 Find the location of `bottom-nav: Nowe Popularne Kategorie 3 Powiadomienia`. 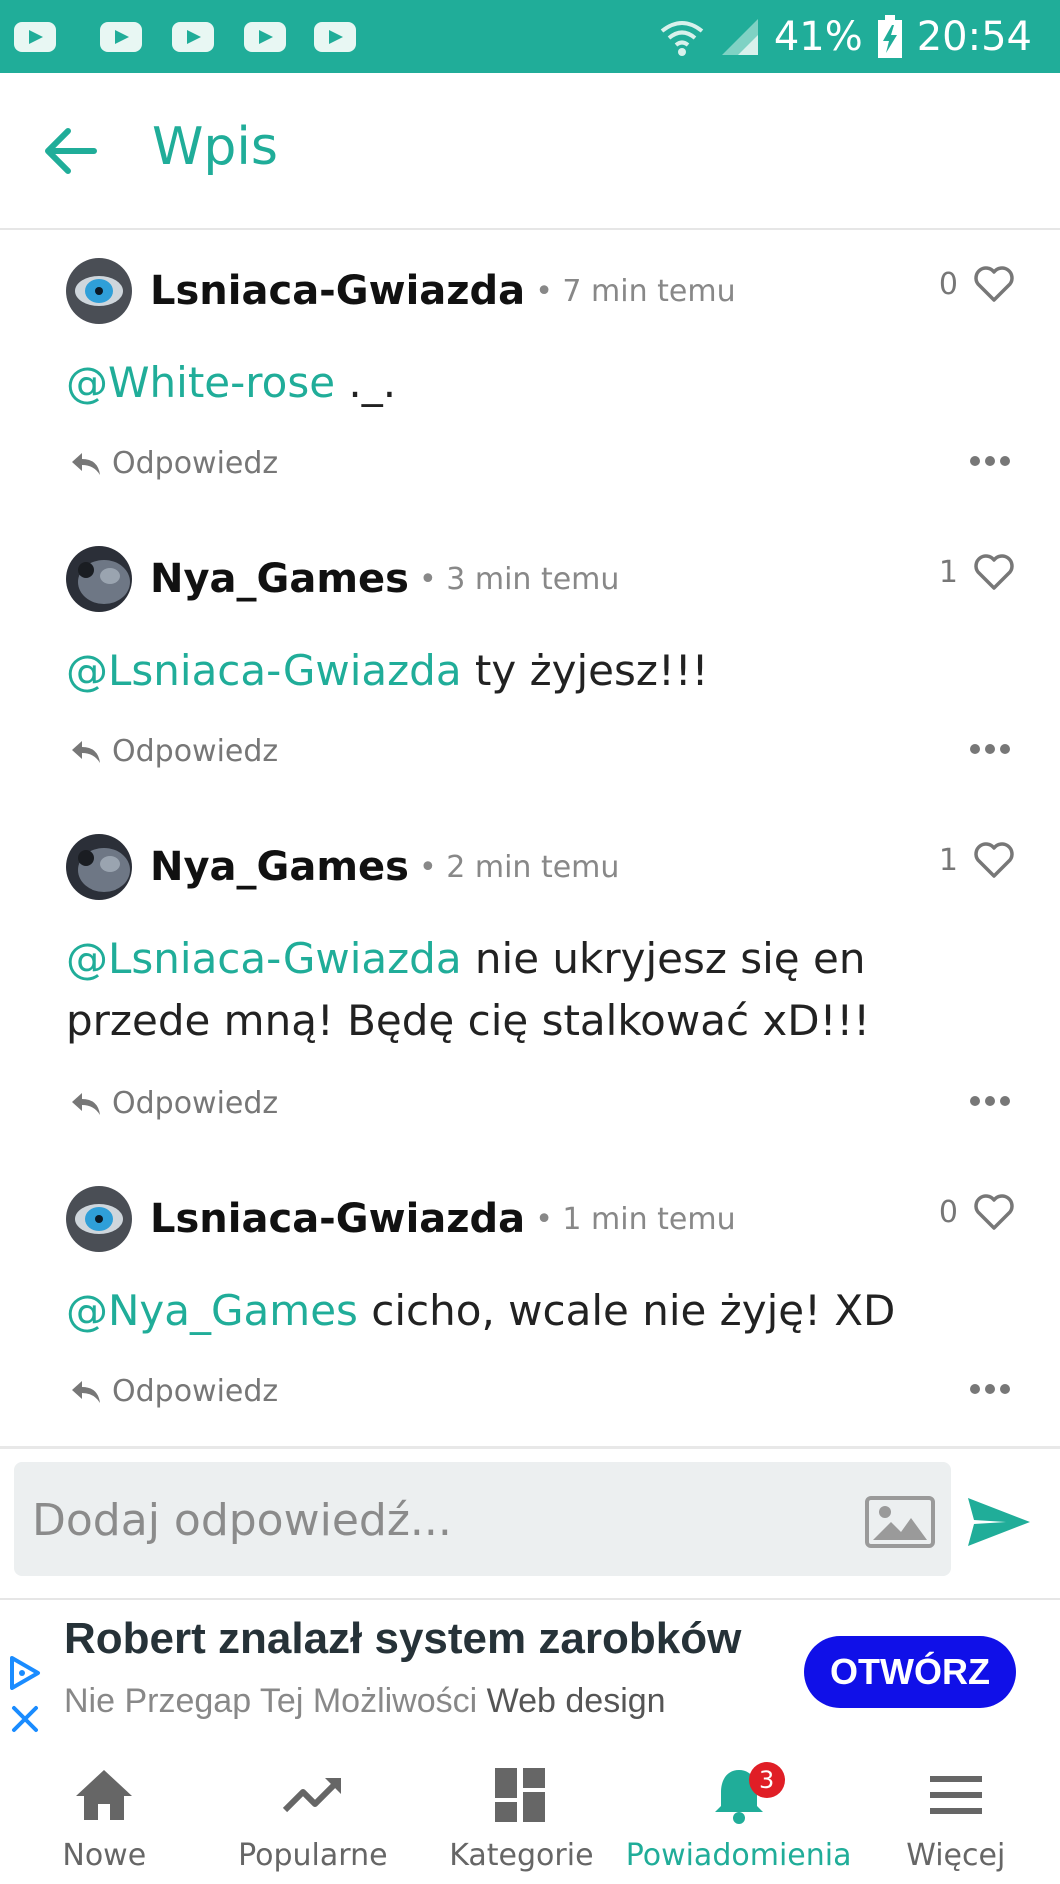

bottom-nav: Nowe Popularne Kategorie 3 Powiadomienia is located at coordinates (530, 1814).